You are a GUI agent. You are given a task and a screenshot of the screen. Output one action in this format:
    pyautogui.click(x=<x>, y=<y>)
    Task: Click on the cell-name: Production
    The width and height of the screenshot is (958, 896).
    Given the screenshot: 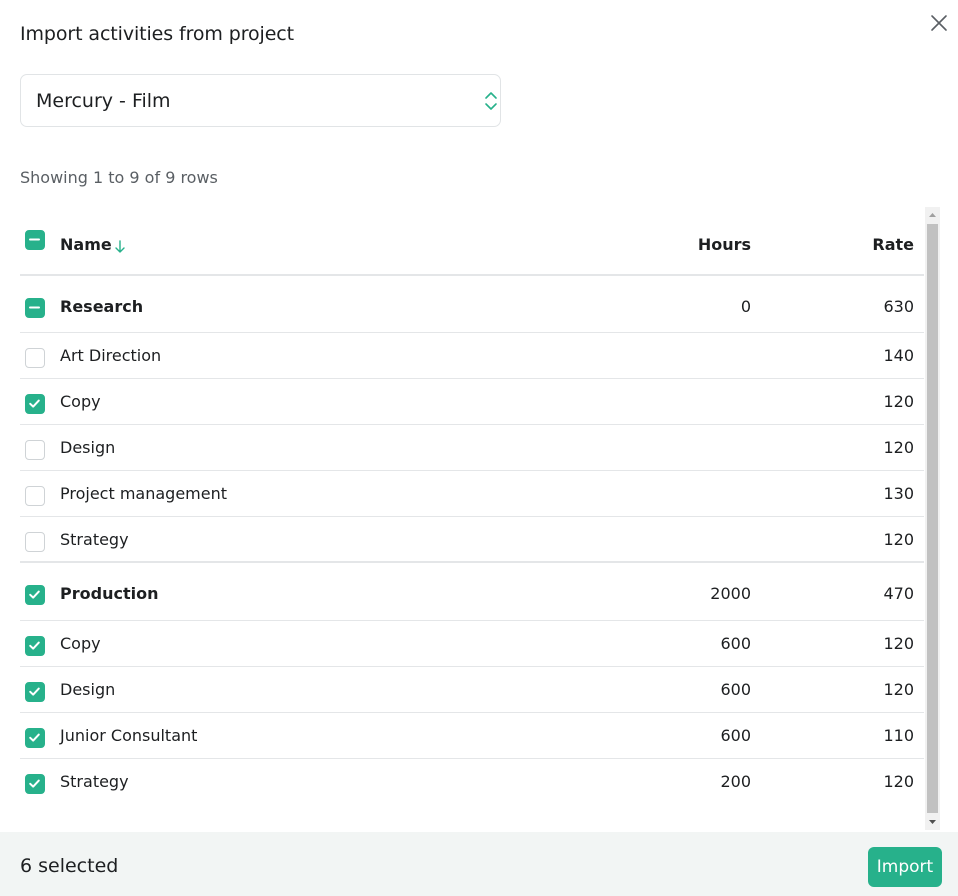 What is the action you would take?
    pyautogui.click(x=109, y=593)
    